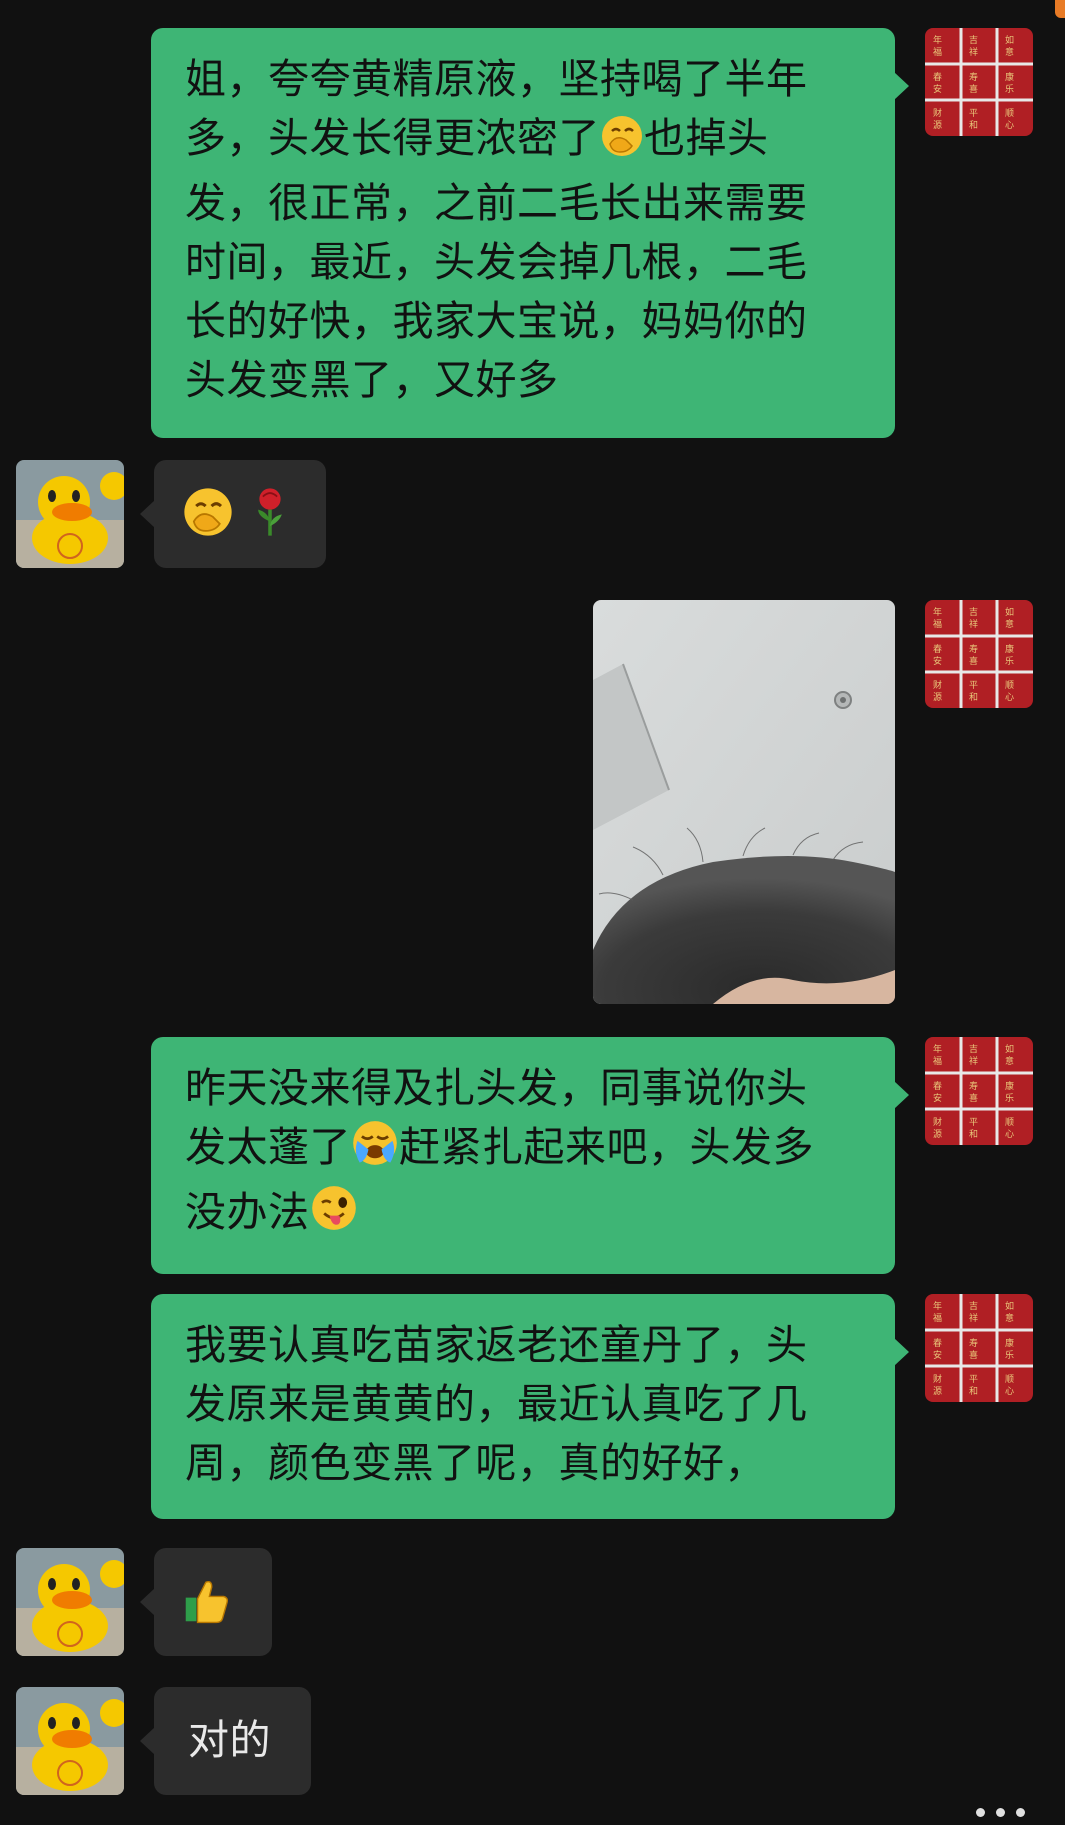 The width and height of the screenshot is (1065, 1825). I want to click on message-line: 头发变黑了，又好多, so click(372, 380).